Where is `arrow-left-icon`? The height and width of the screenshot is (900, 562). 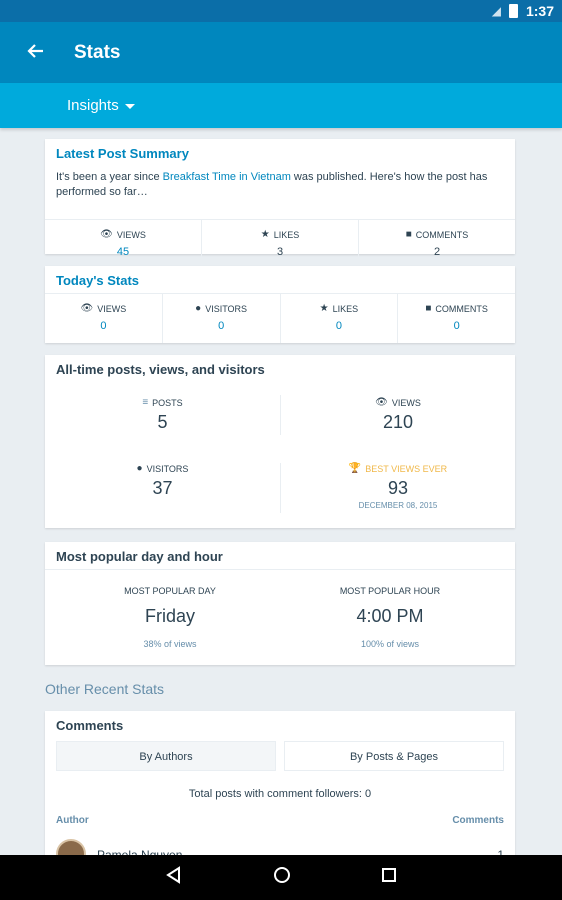
arrow-left-icon is located at coordinates (35, 53).